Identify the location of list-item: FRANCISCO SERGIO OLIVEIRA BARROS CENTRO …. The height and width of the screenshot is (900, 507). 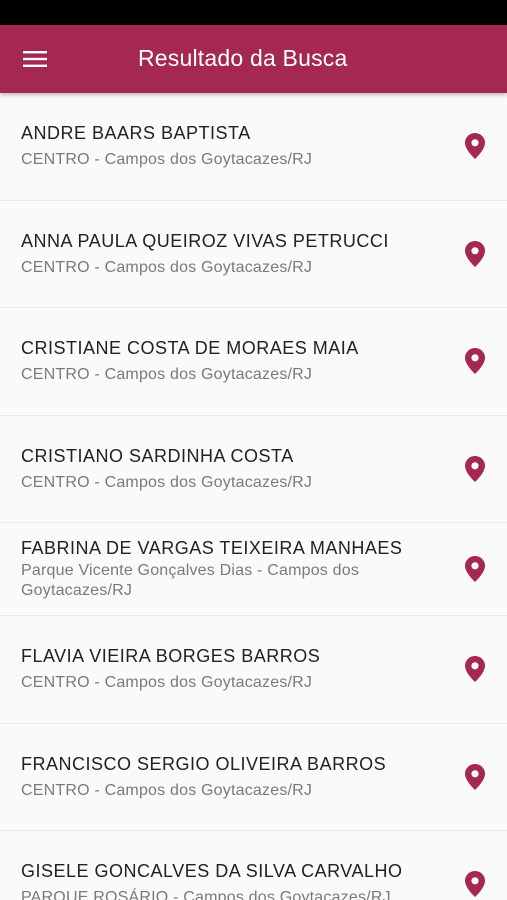
(253, 777).